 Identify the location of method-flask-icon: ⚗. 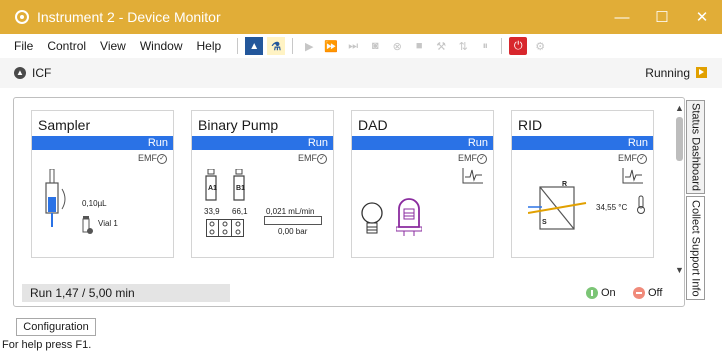
(276, 46).